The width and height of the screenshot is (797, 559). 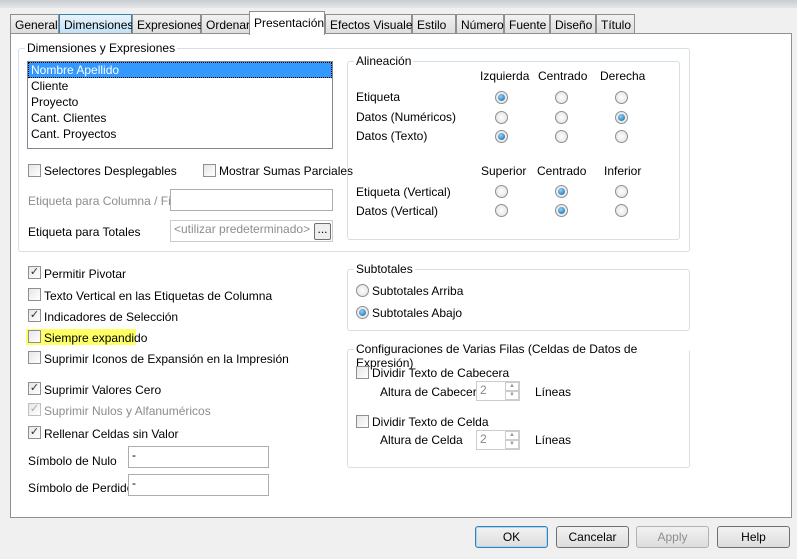 I want to click on col-izquierda: Izquierda, so click(x=505, y=76).